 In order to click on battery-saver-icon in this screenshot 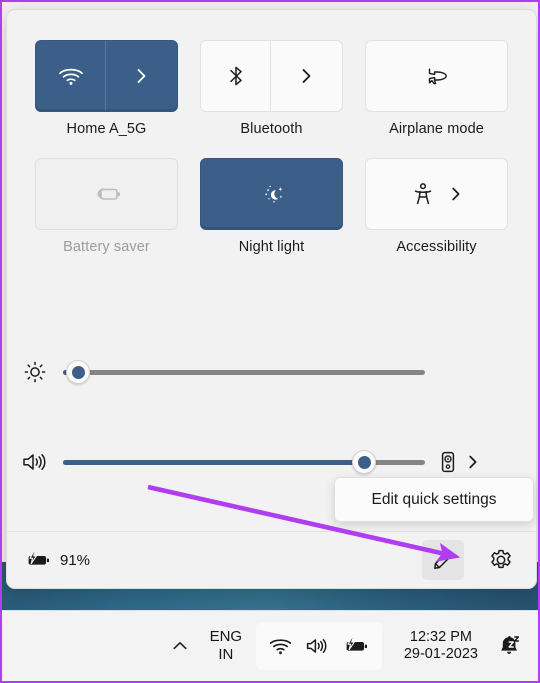, I will do `click(107, 194)`.